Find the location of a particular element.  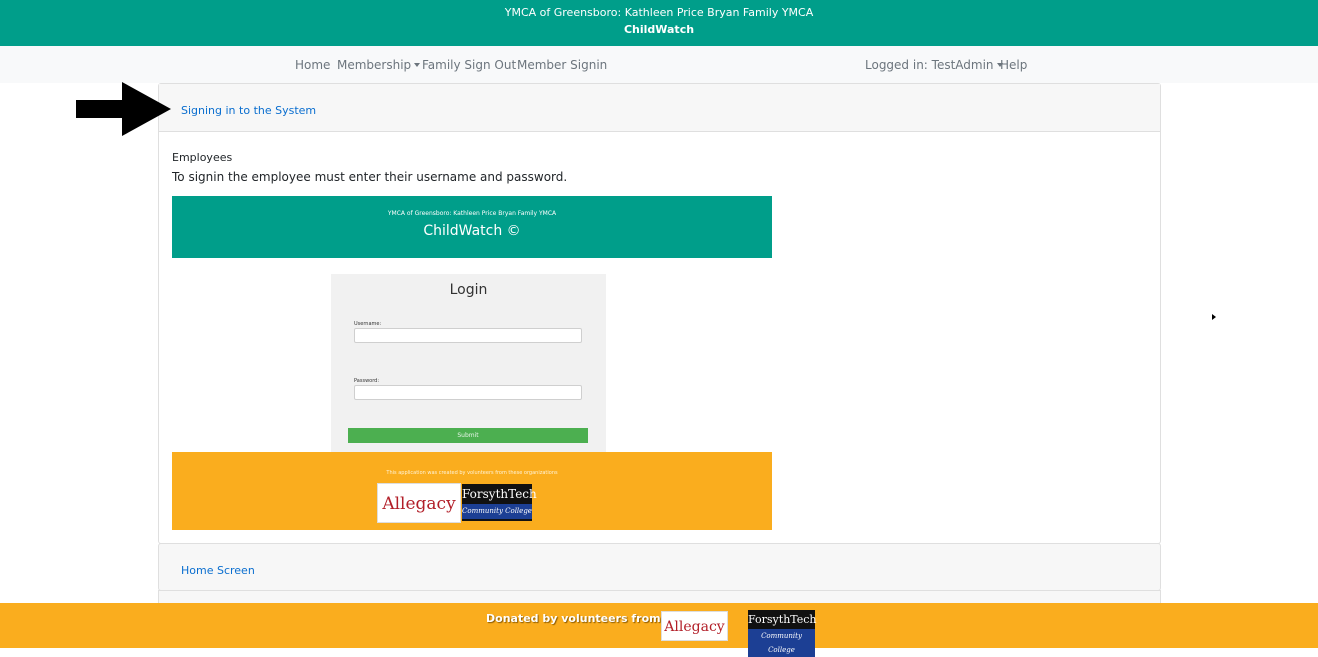

forsythtech-logo-sub: Community College is located at coordinates (497, 511).